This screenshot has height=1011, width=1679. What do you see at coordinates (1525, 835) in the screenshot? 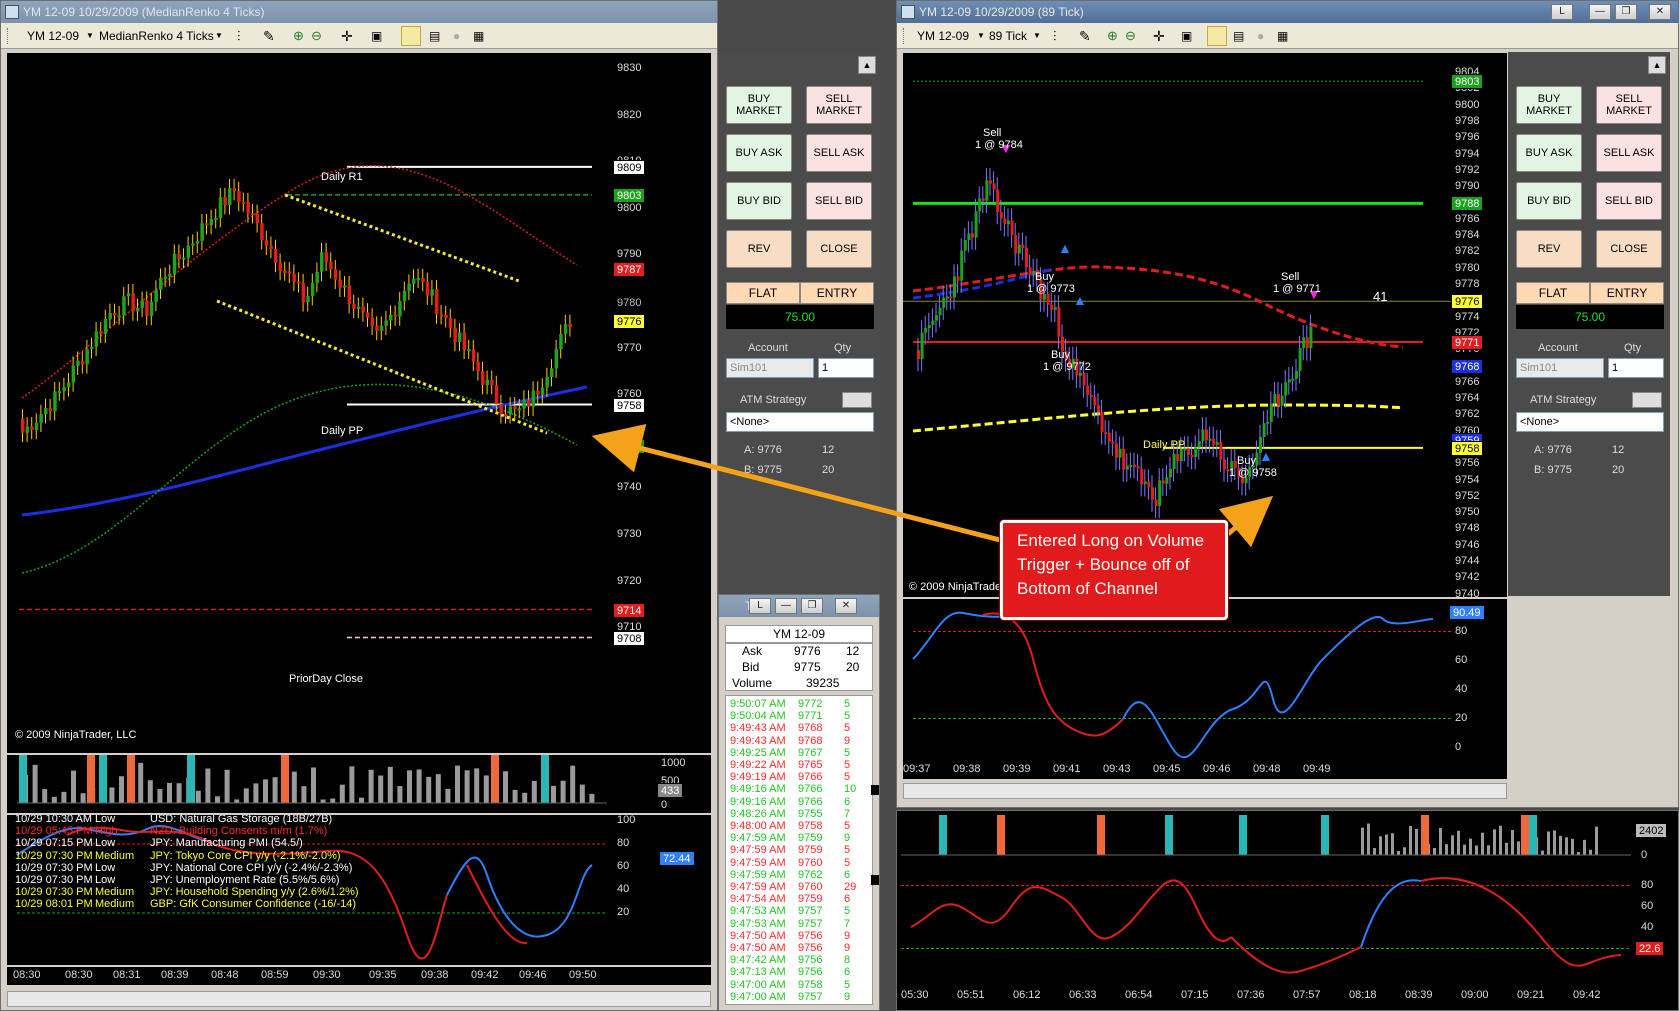
I see `volume-highlight` at bounding box center [1525, 835].